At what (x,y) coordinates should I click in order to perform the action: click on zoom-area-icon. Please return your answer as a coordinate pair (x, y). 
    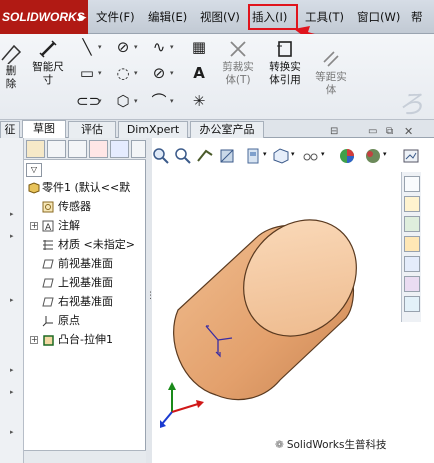
    Looking at the image, I should click on (183, 156).